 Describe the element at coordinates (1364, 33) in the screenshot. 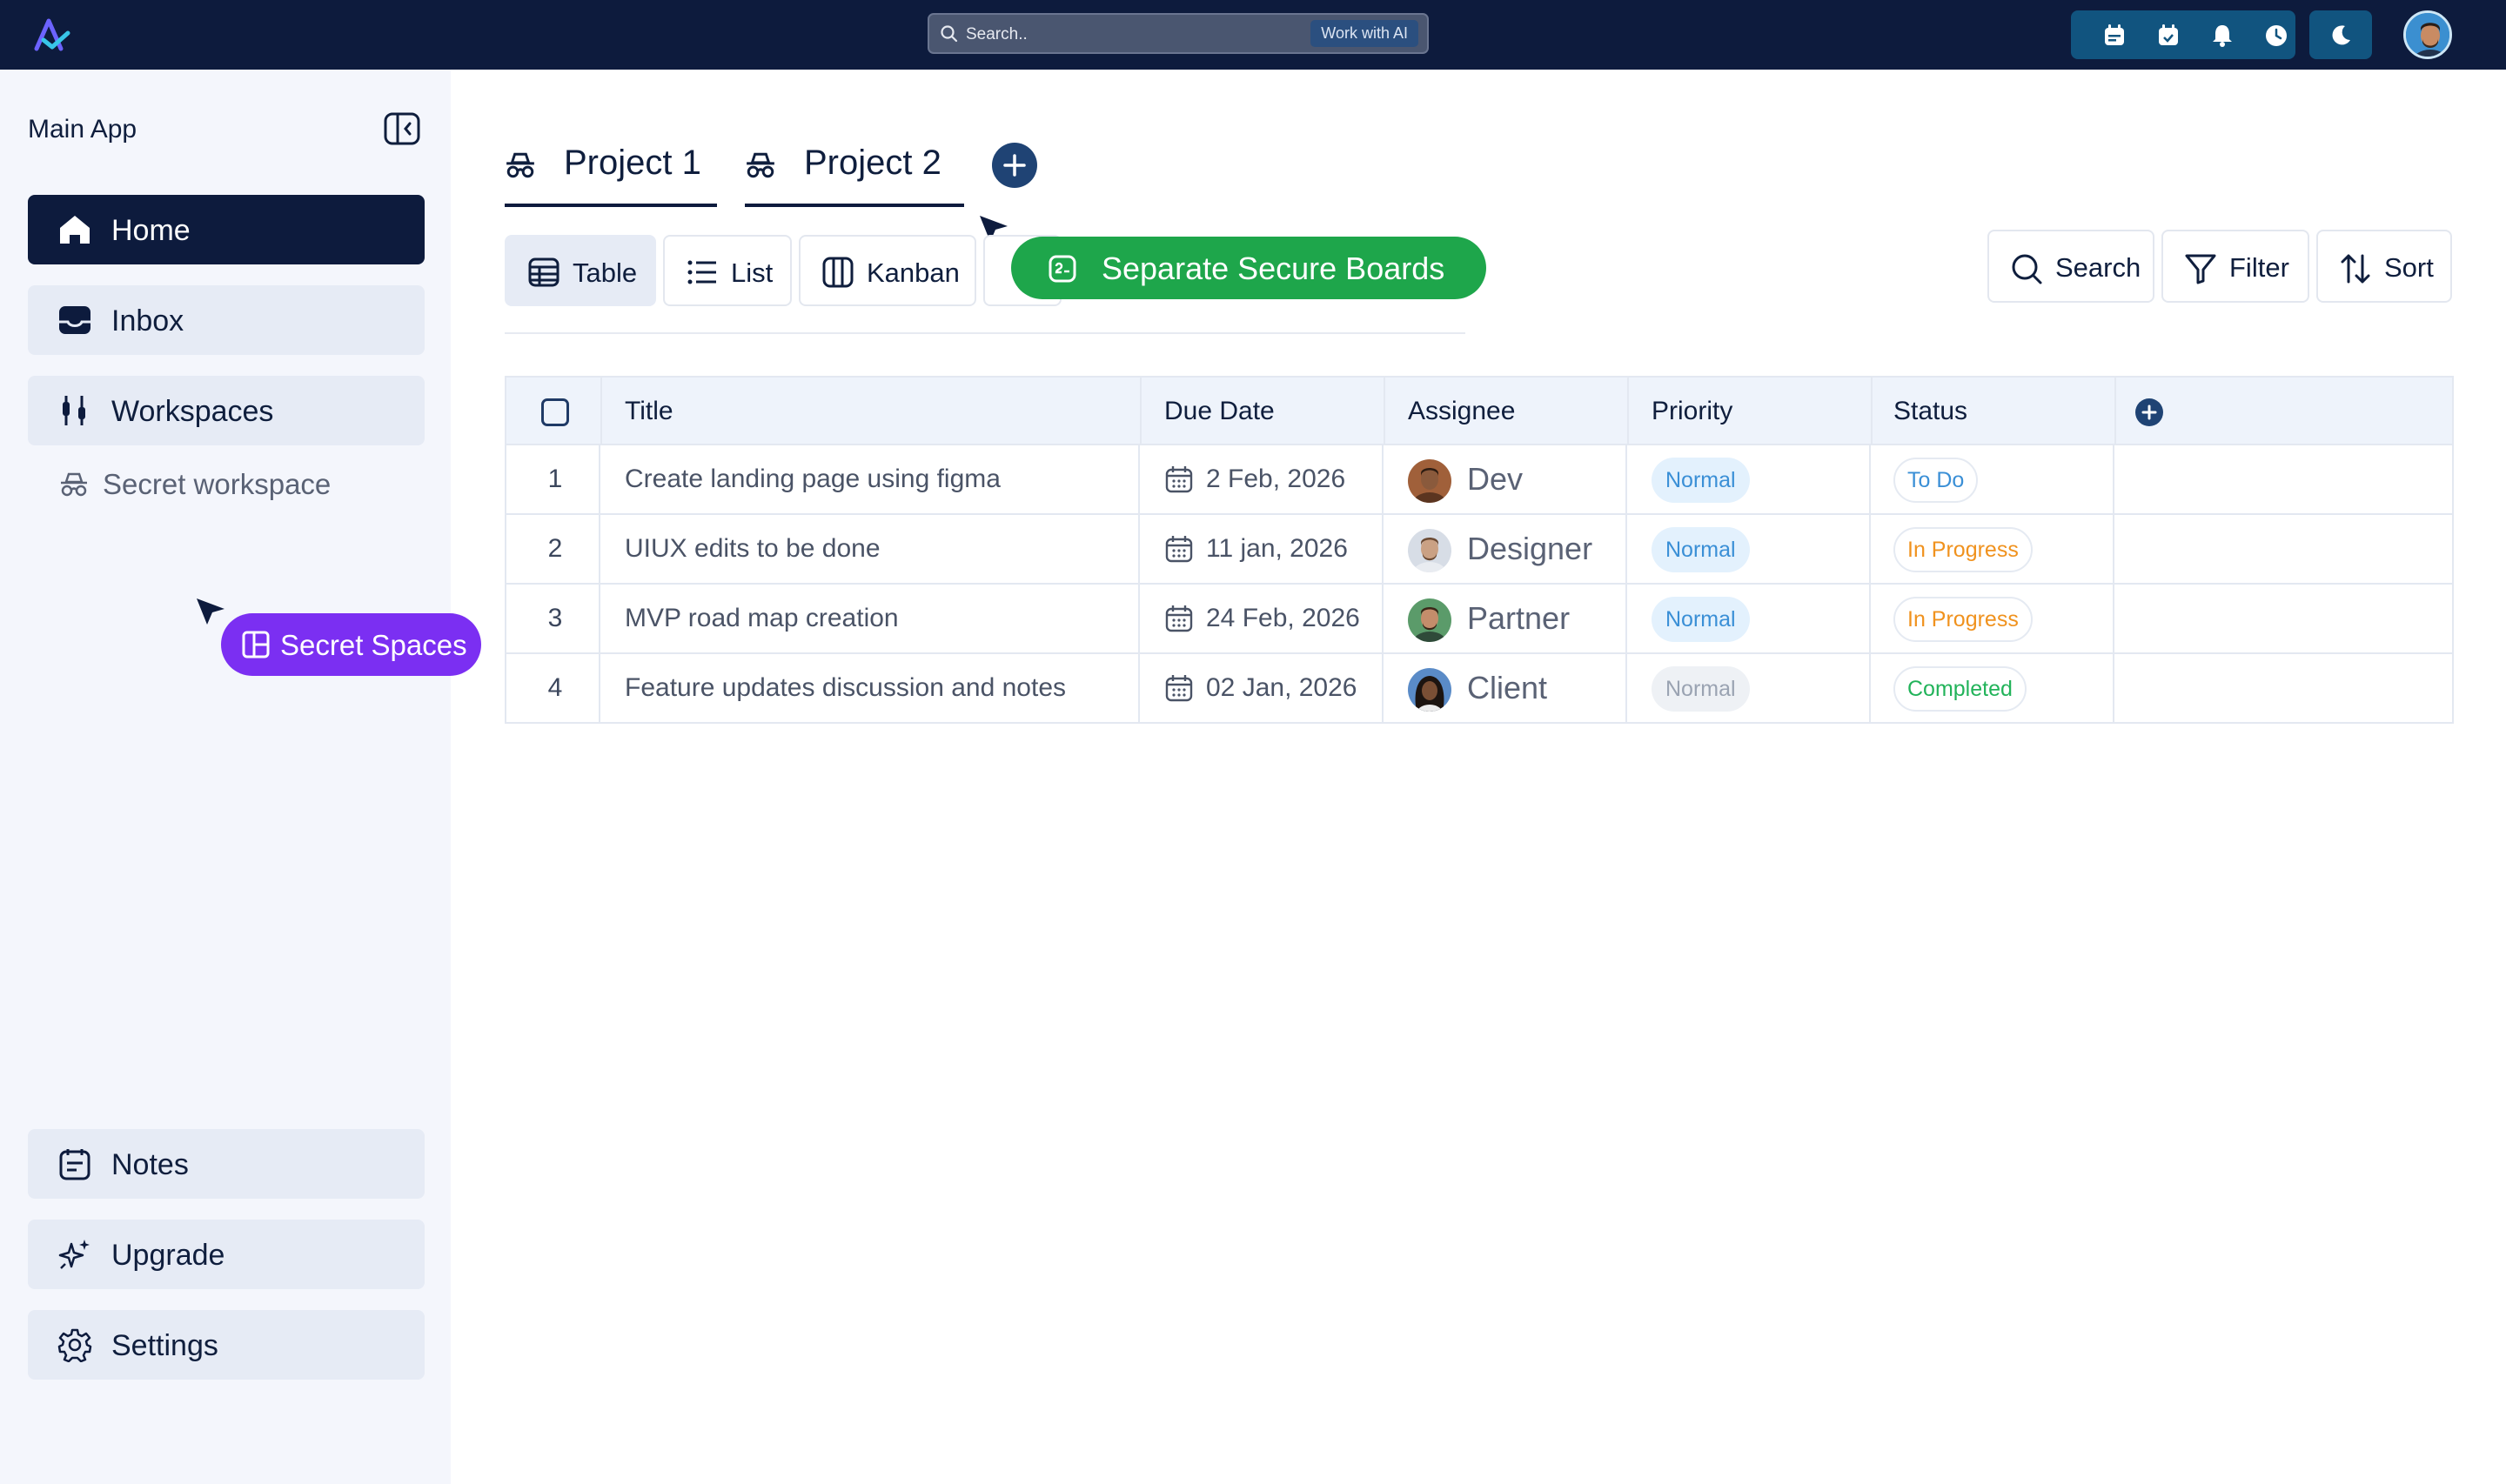

I see `work-with-ai-button: Work with AI` at that location.